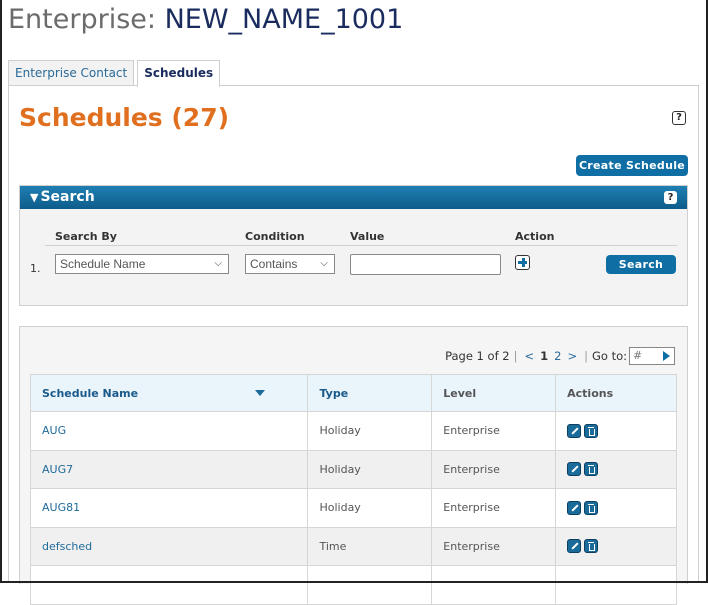  What do you see at coordinates (34, 197) in the screenshot?
I see `collapse-triangle-icon: ▼` at bounding box center [34, 197].